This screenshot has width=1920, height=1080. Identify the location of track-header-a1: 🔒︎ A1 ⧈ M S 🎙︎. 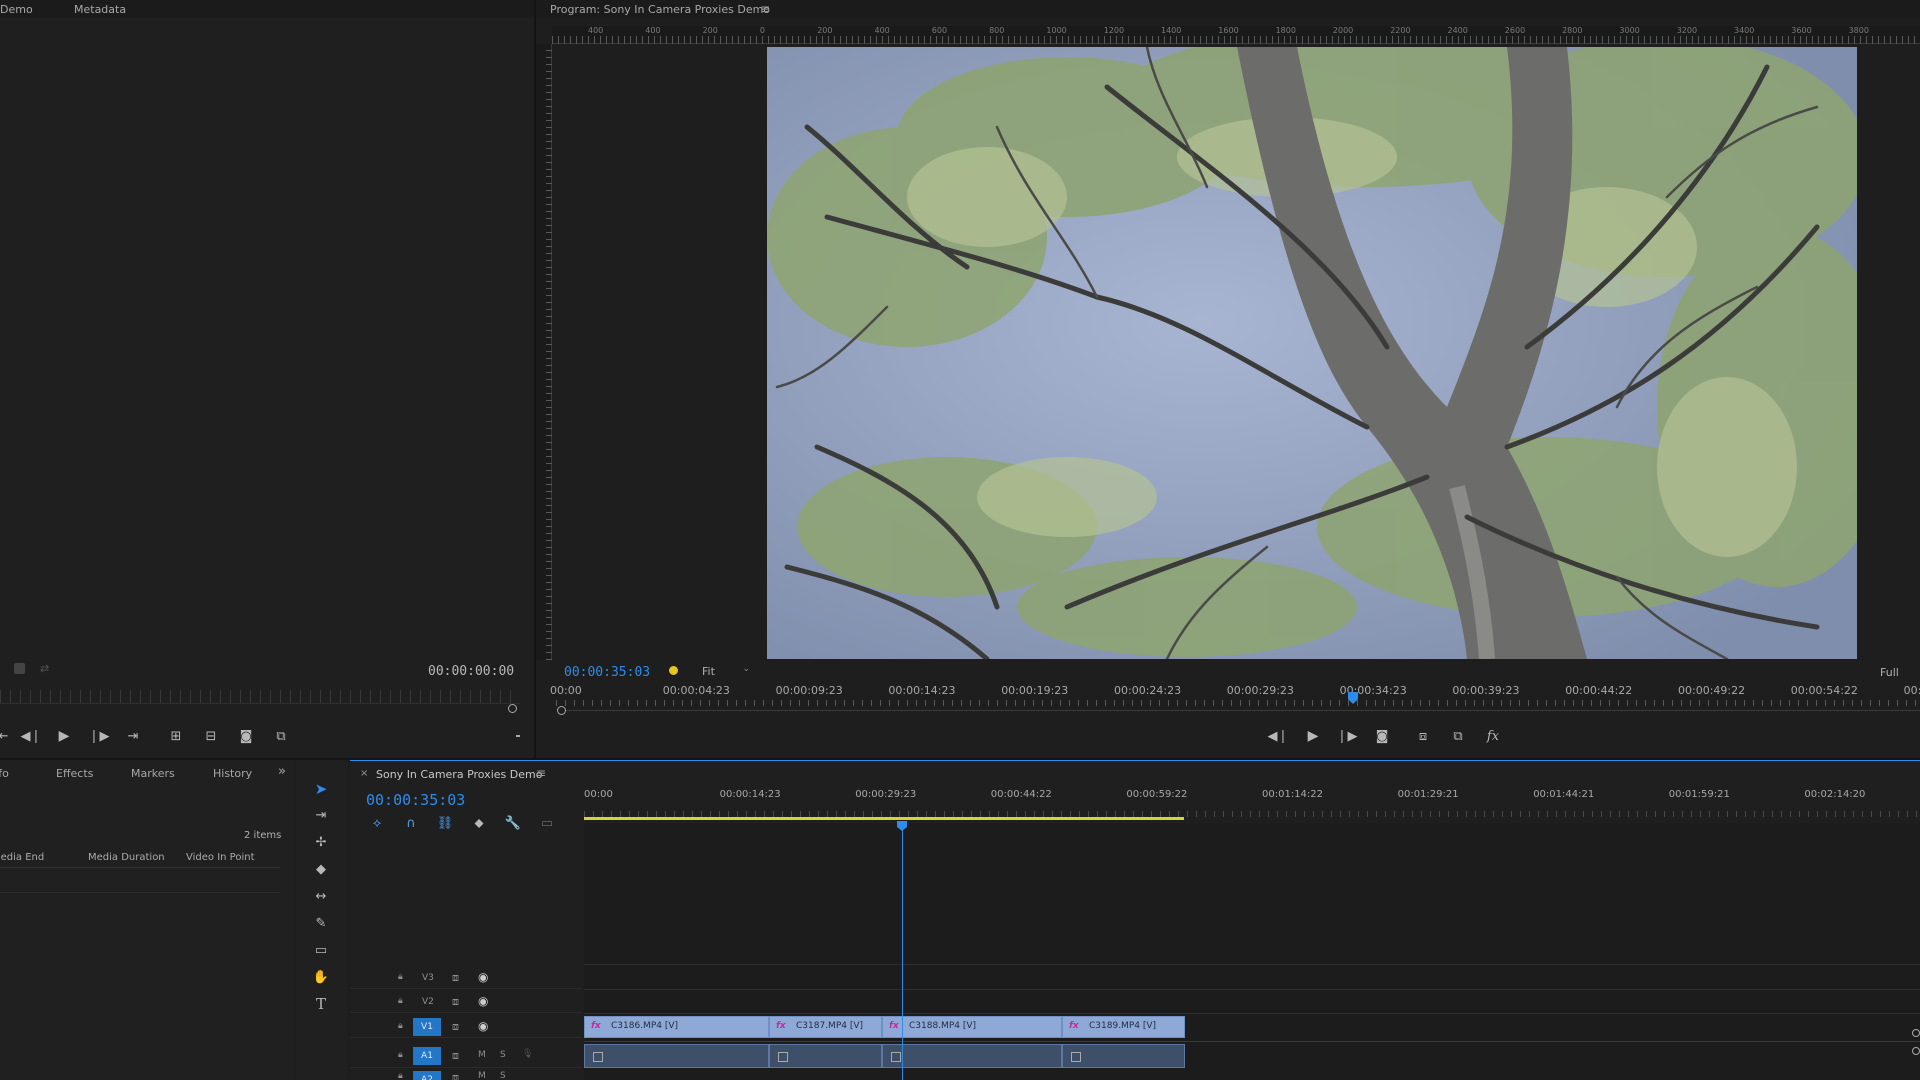
(466, 1056).